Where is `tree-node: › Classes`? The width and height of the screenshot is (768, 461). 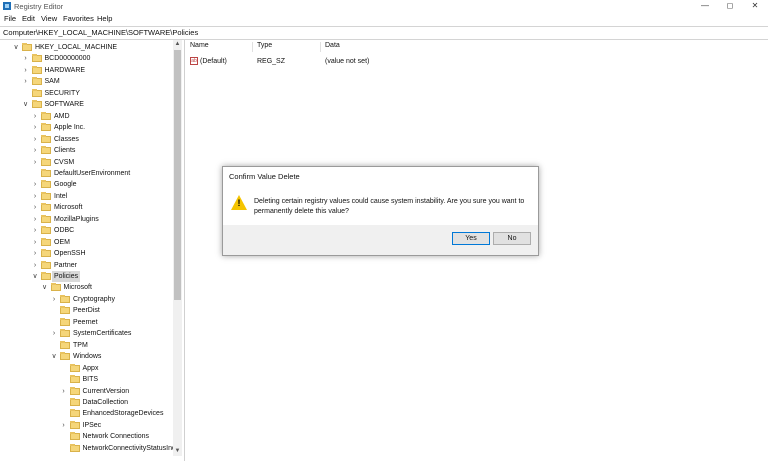
tree-node: › Classes is located at coordinates (86, 139).